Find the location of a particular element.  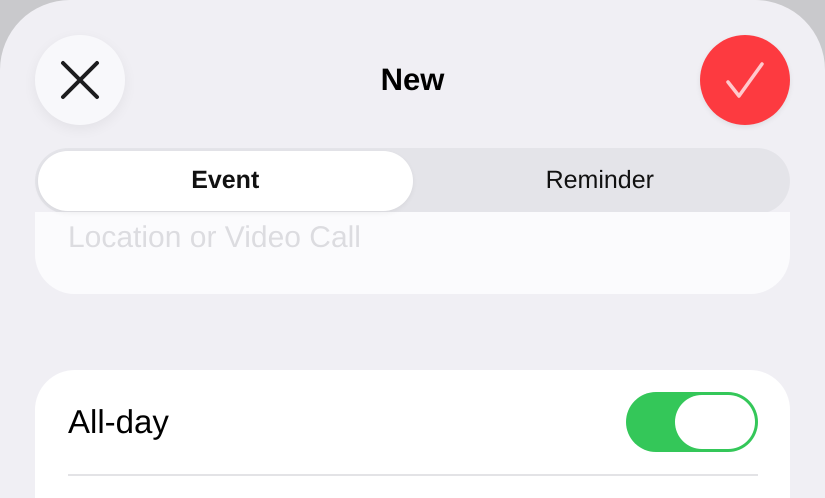

window-title: New is located at coordinates (412, 79).